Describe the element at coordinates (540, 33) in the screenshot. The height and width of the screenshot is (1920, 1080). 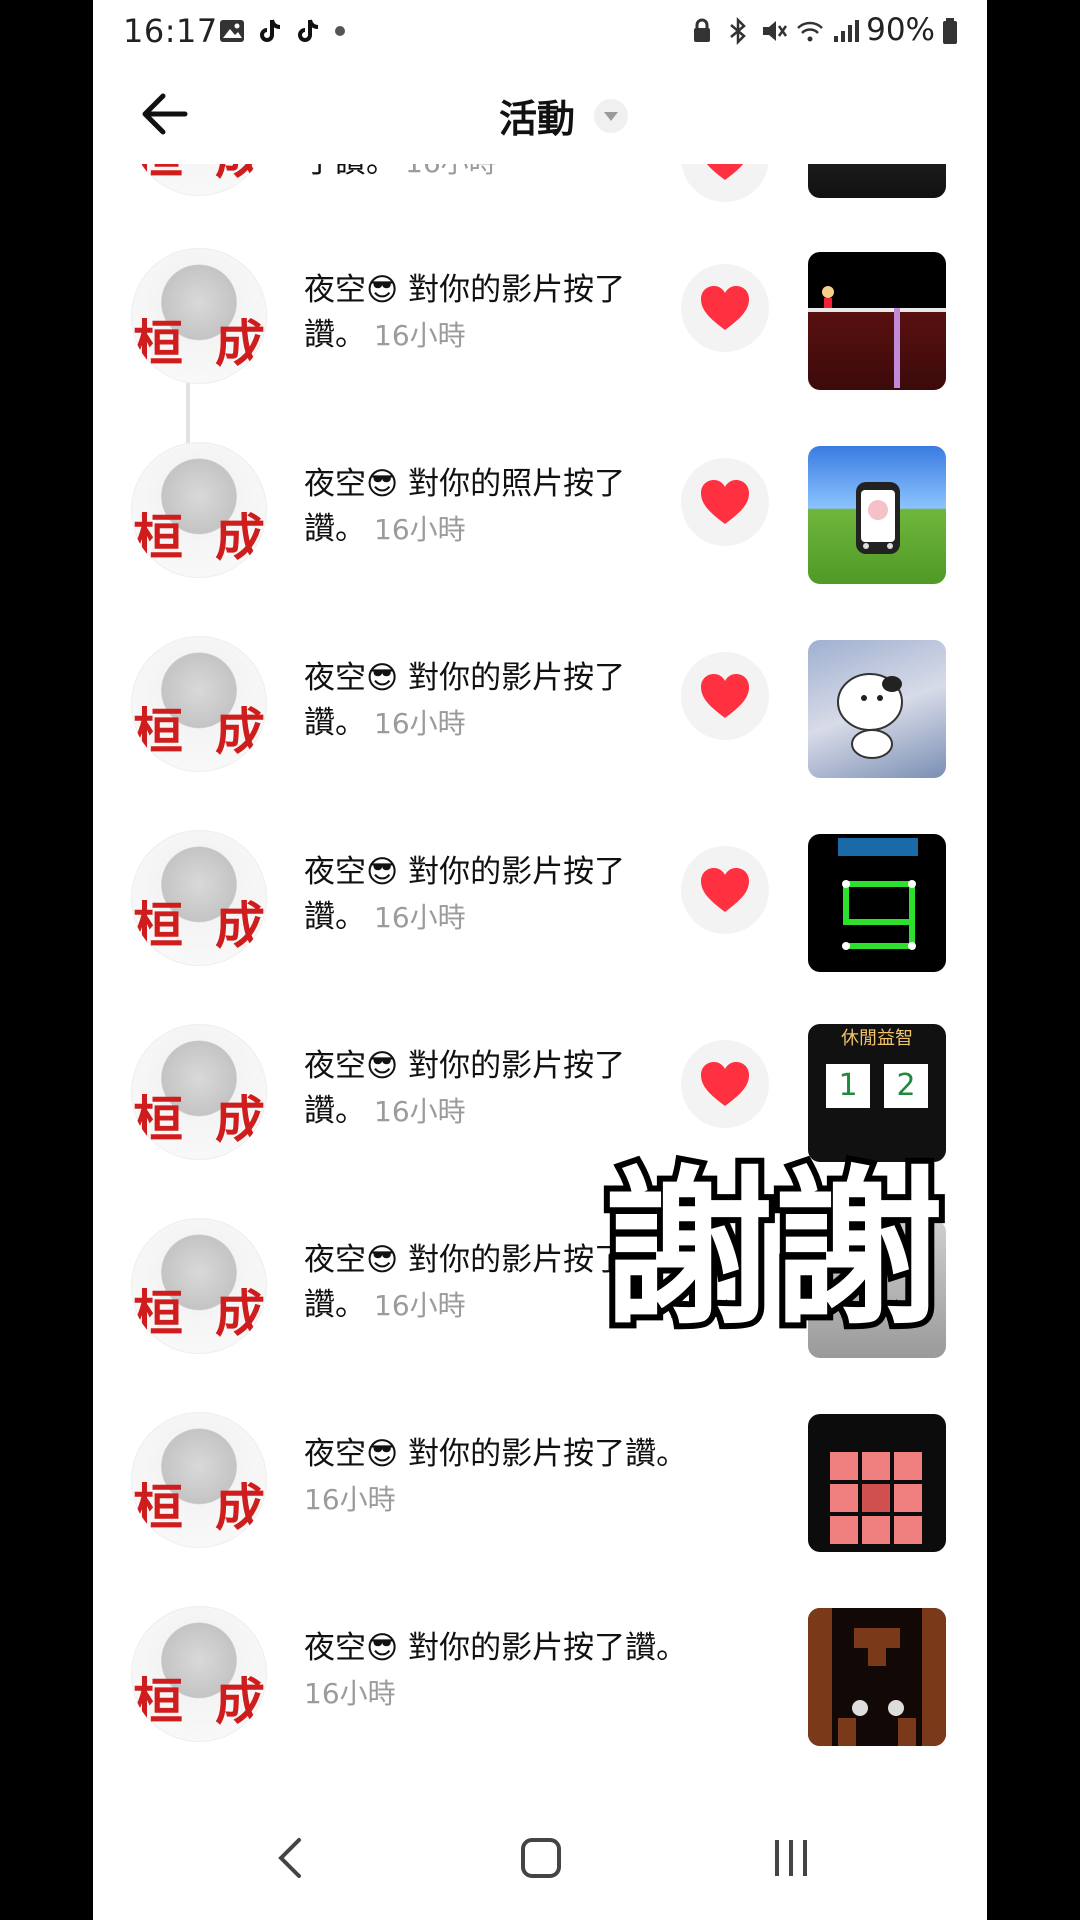
I see `status-bar: 16:17 90%` at that location.